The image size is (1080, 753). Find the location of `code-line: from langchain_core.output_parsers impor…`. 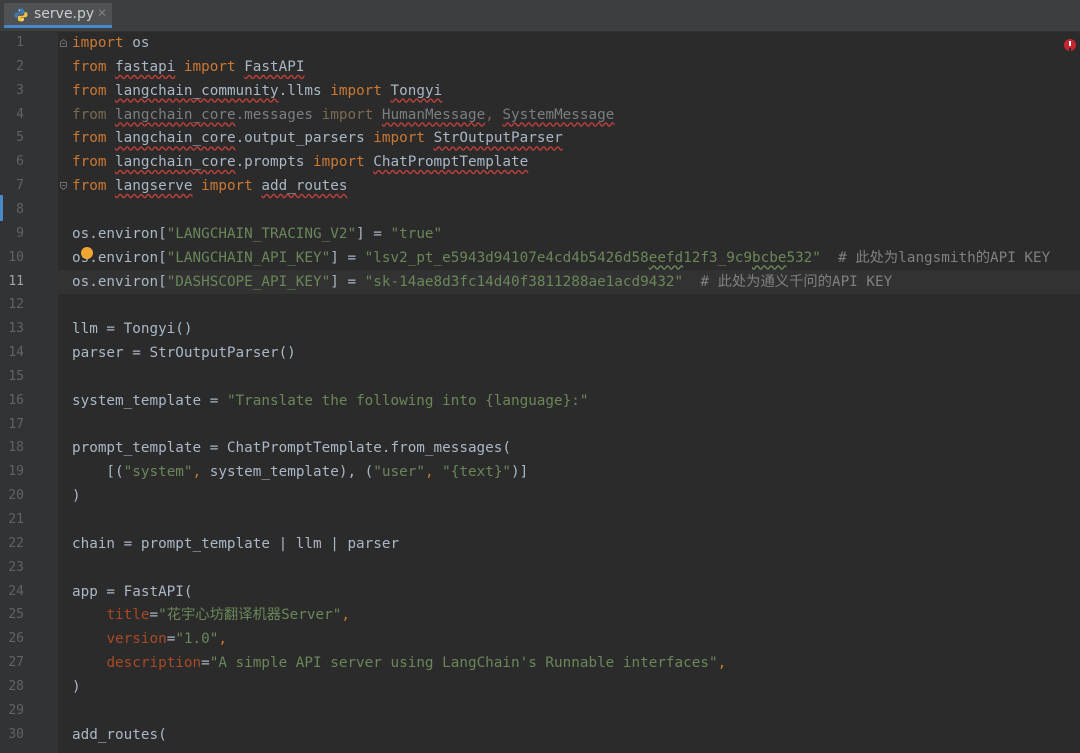

code-line: from langchain_core.output_parsers impor… is located at coordinates (317, 138).